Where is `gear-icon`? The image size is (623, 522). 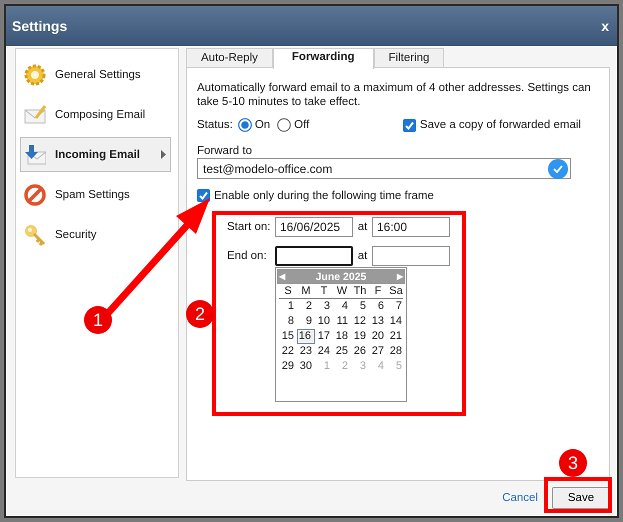 gear-icon is located at coordinates (35, 75).